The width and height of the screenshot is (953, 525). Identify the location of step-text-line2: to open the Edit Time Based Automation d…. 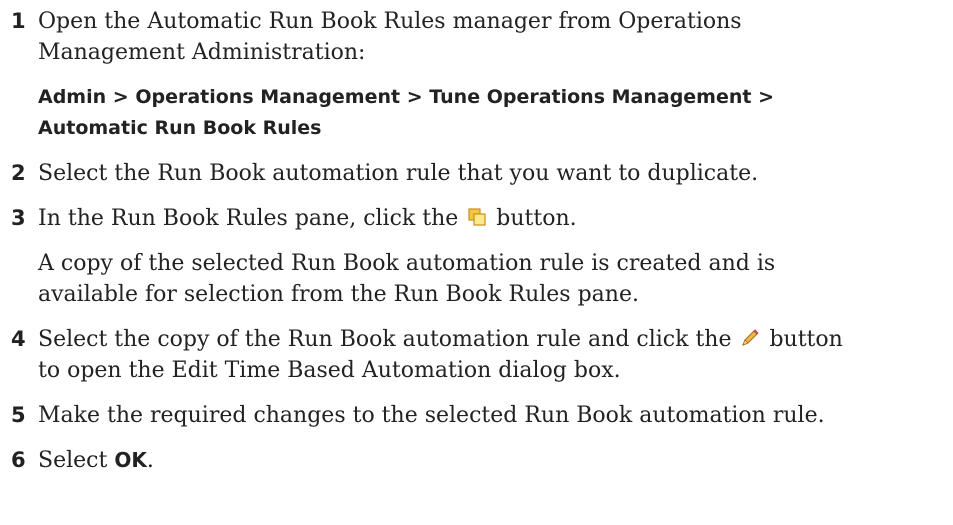
(329, 370).